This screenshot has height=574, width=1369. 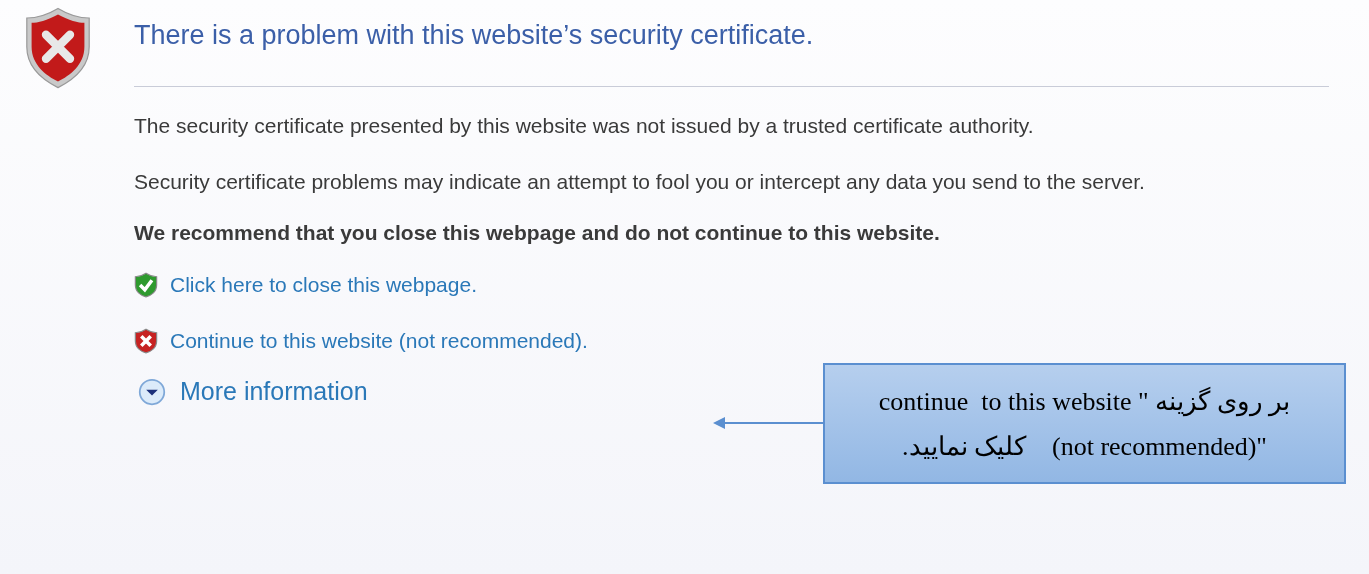 What do you see at coordinates (323, 285) in the screenshot?
I see `page-link: Click here to close this webpage.` at bounding box center [323, 285].